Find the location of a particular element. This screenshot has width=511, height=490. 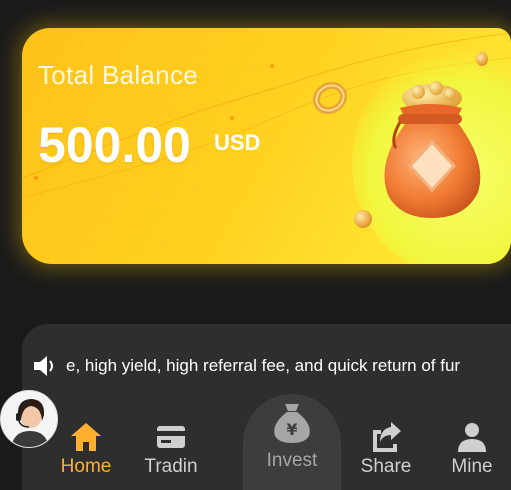

user-icon is located at coordinates (472, 437).